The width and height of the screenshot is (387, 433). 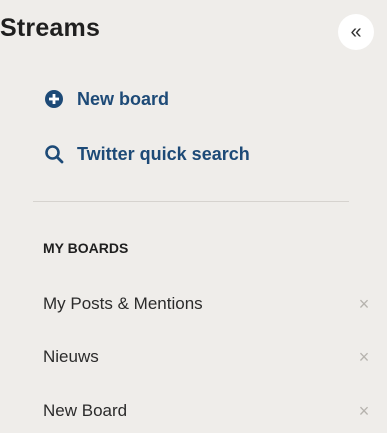 I want to click on twitter-quick-search-button: Twitter quick search, so click(x=146, y=154).